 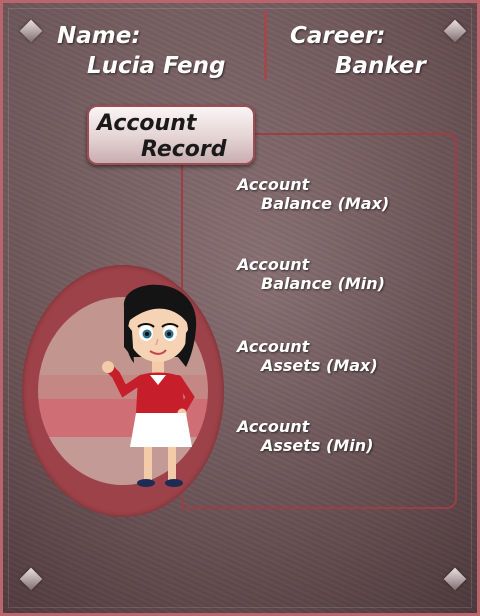 I want to click on career-value: Banker, so click(x=380, y=66).